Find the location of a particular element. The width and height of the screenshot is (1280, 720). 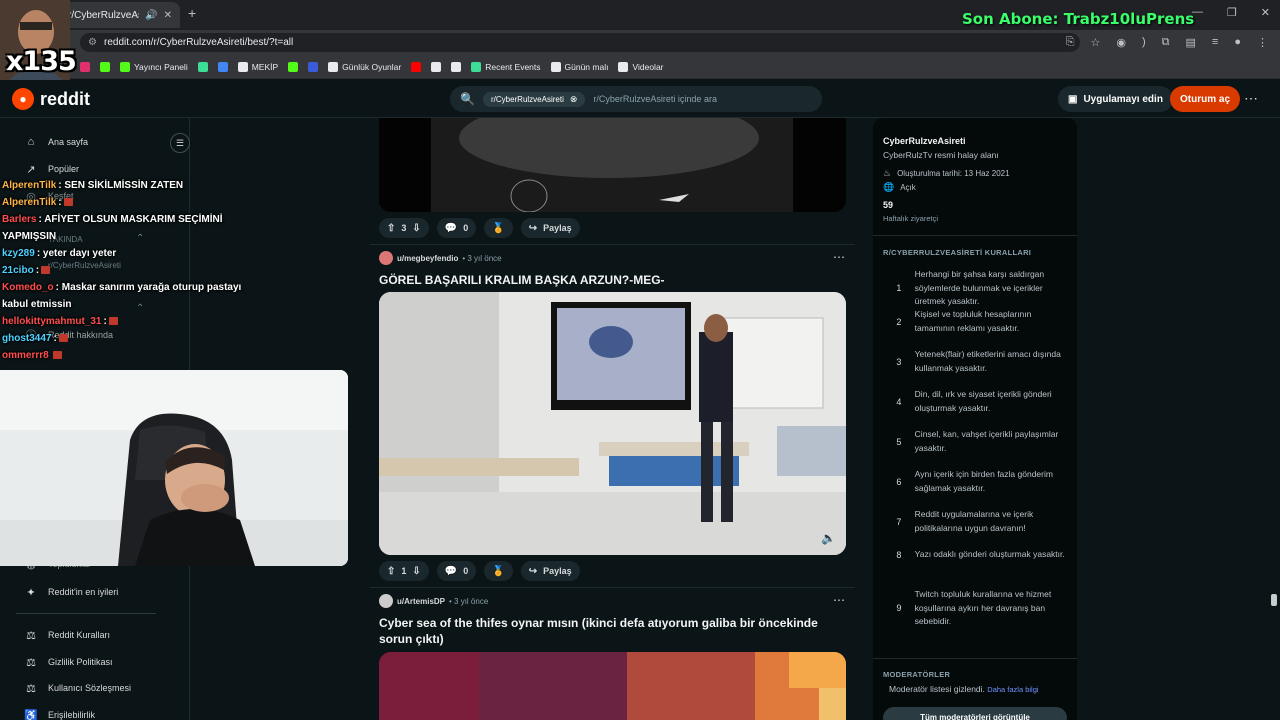

post-author: u/megbeyfendio is located at coordinates (427, 258).